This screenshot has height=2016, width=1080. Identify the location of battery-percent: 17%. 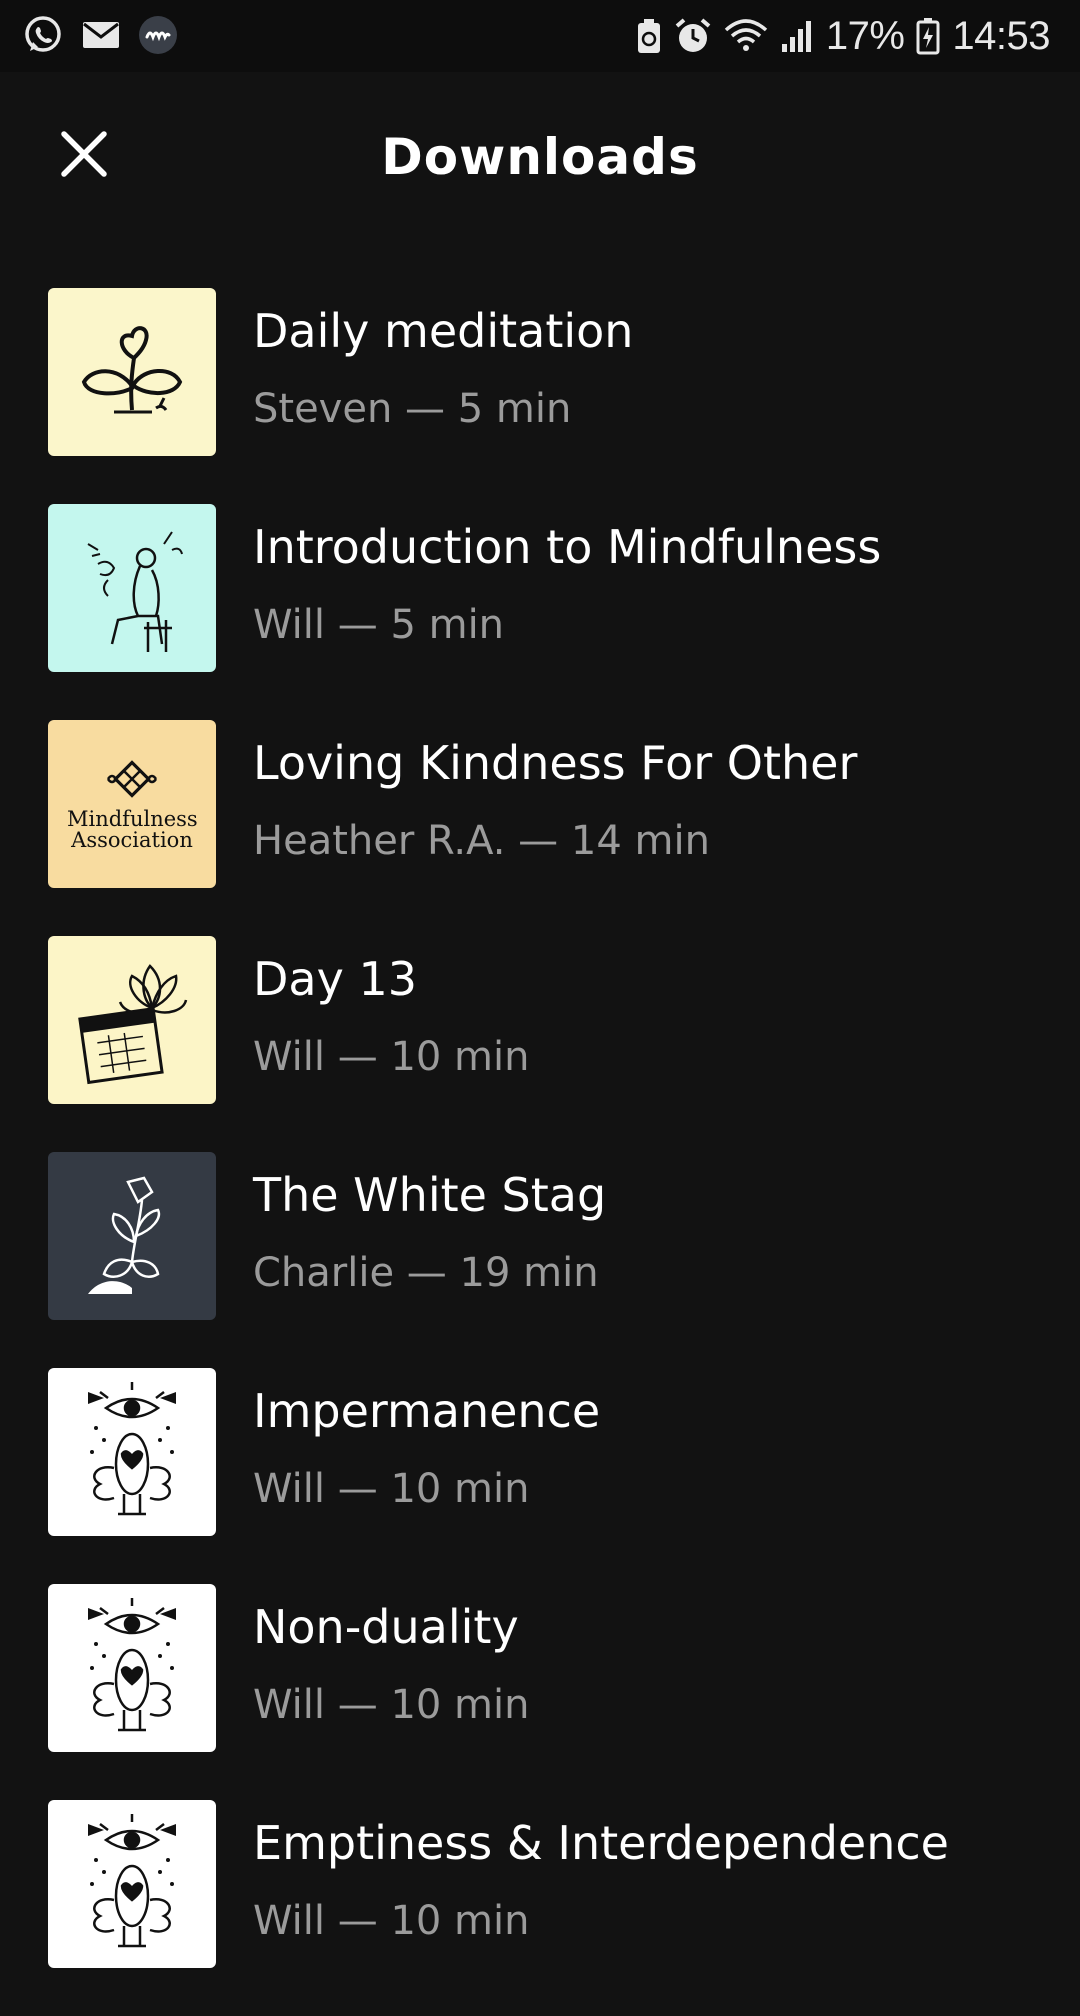
(865, 35).